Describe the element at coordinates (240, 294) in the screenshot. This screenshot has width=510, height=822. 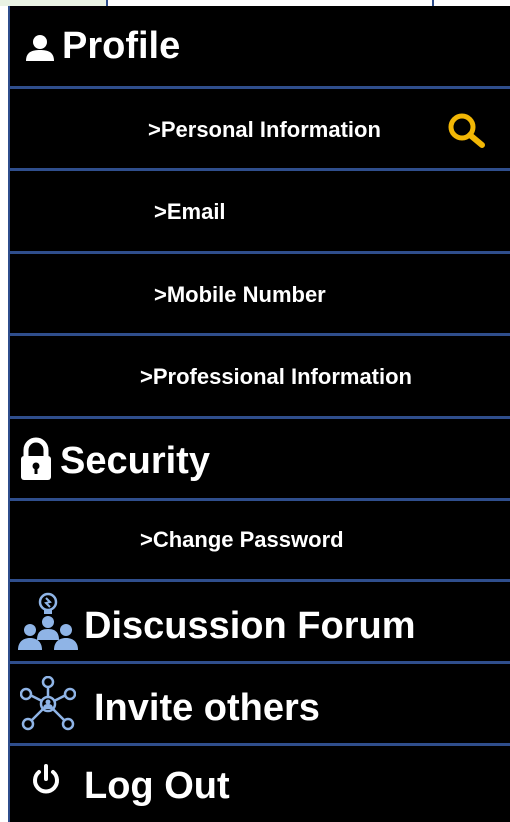
I see `menu-item-label: >Mobile Number` at that location.